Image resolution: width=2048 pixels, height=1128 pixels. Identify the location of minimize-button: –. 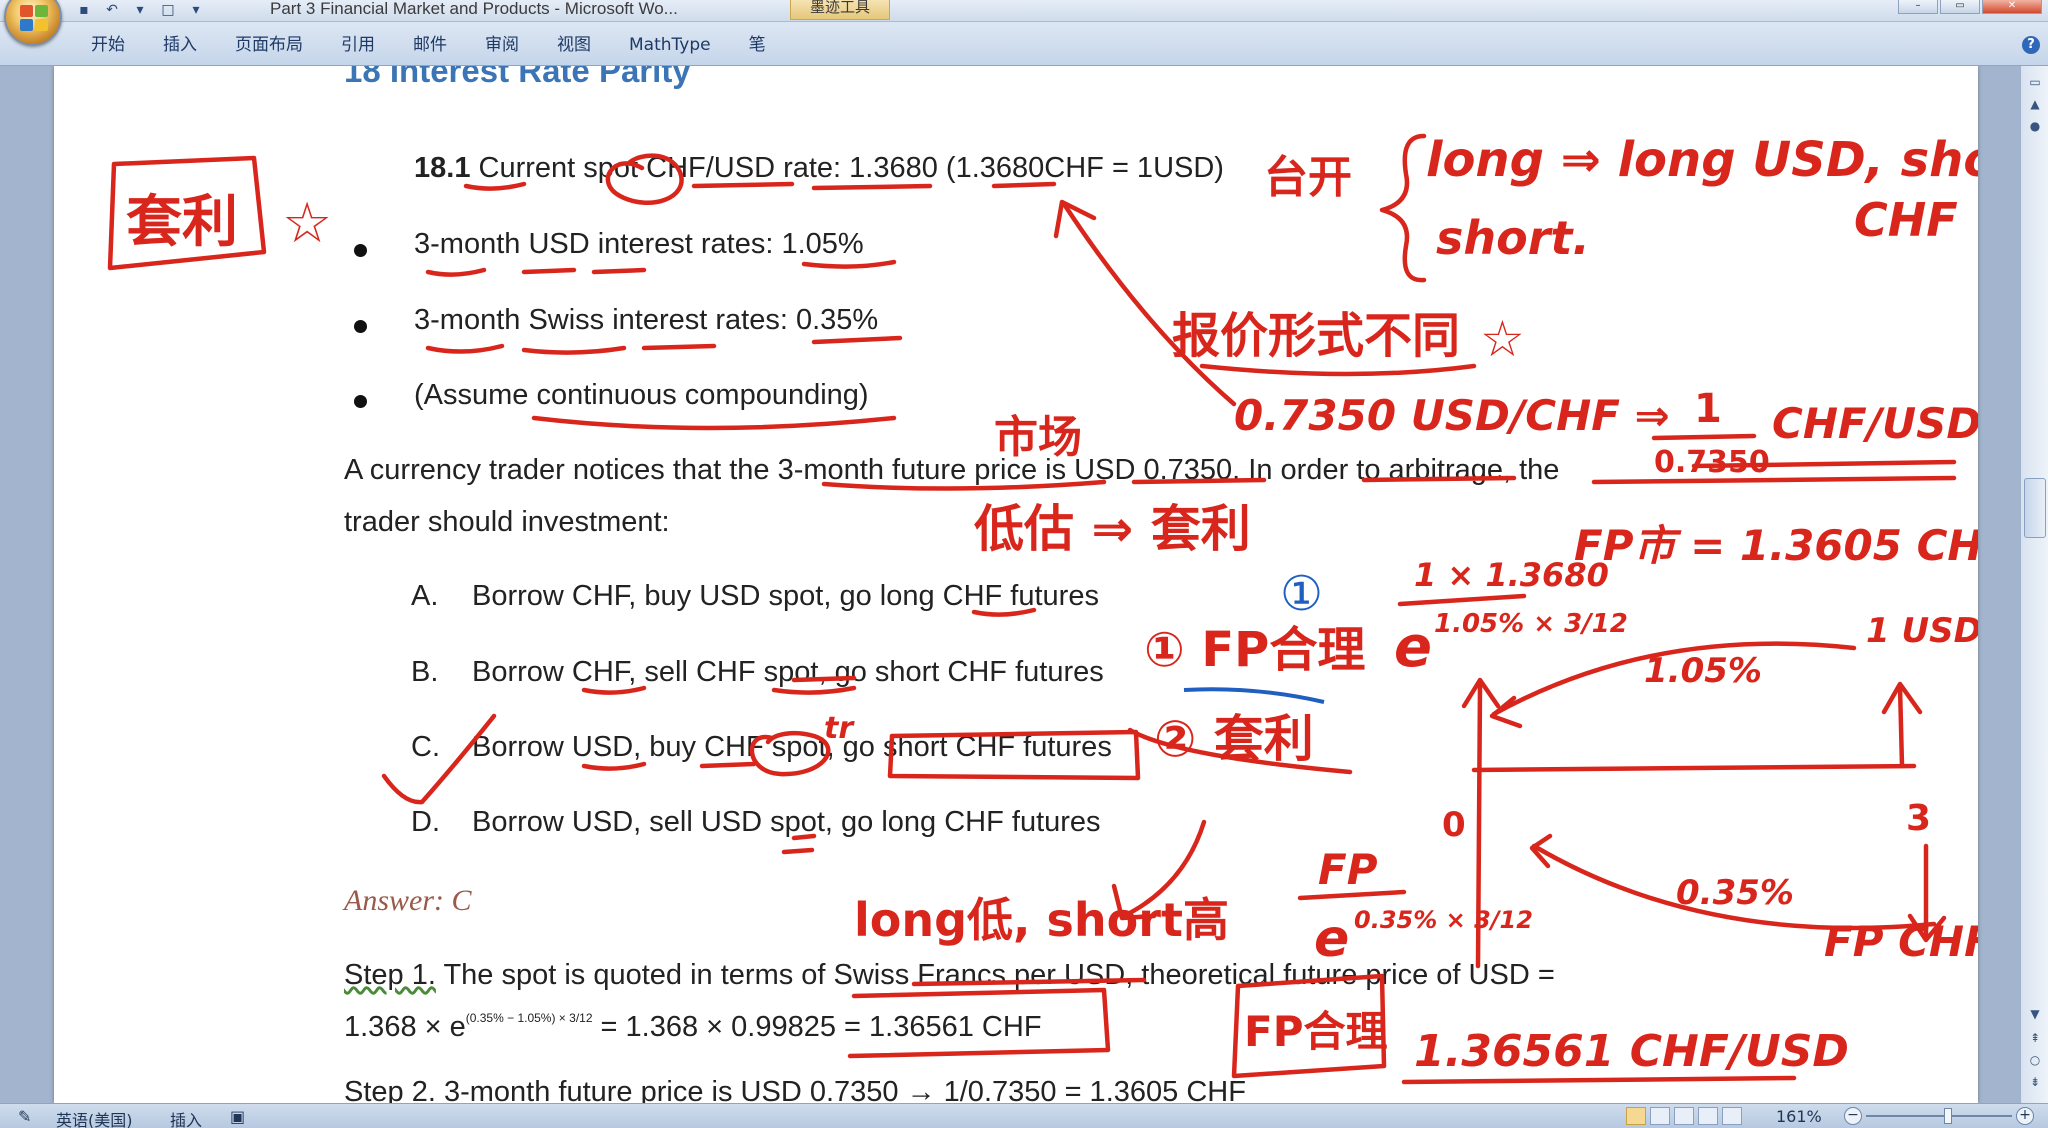
(1918, 7).